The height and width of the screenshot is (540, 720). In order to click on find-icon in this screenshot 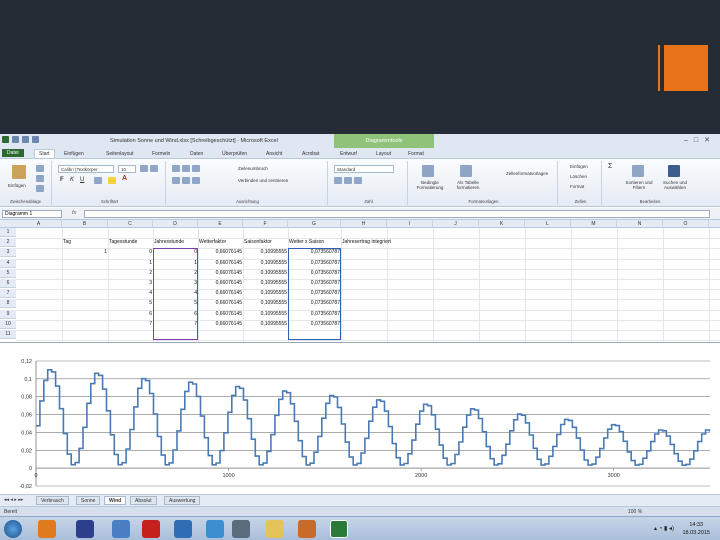, I will do `click(674, 171)`.